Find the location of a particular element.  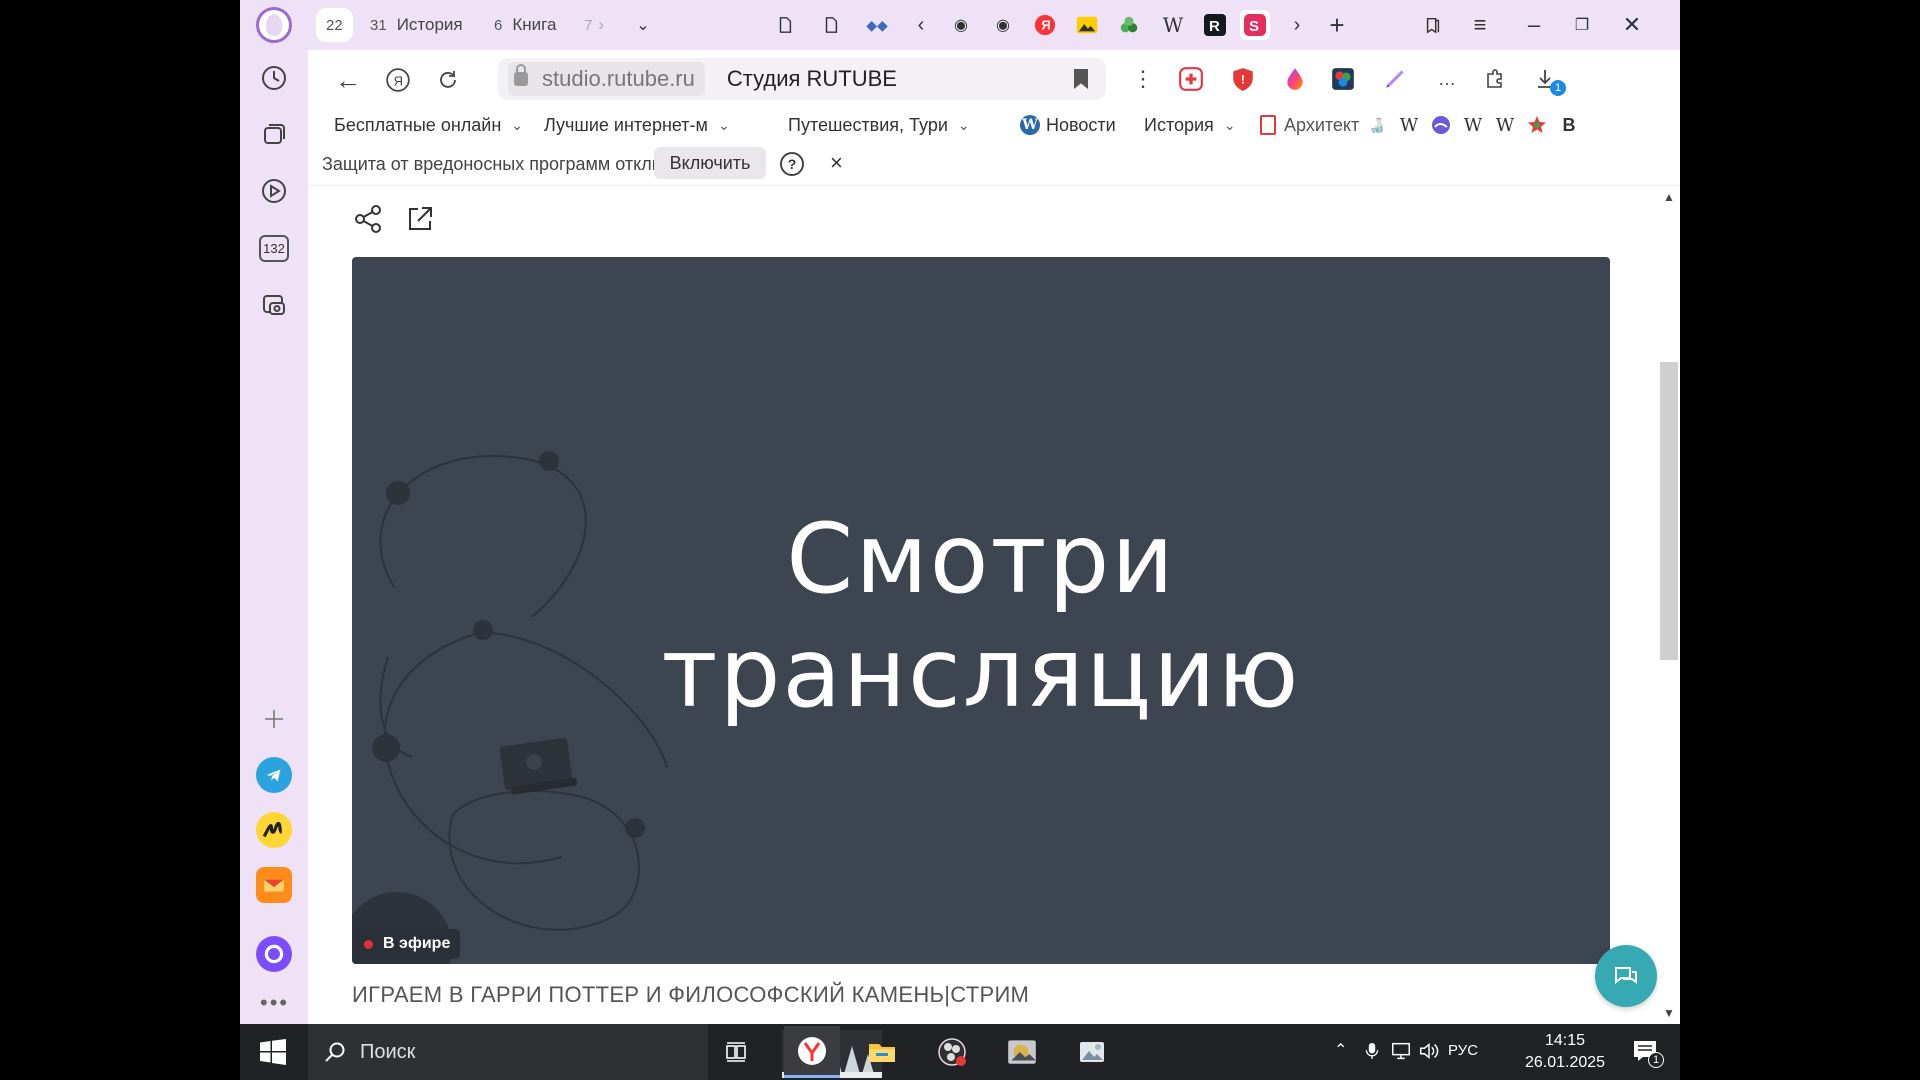

bookmarks-panel-icon is located at coordinates (1433, 25).